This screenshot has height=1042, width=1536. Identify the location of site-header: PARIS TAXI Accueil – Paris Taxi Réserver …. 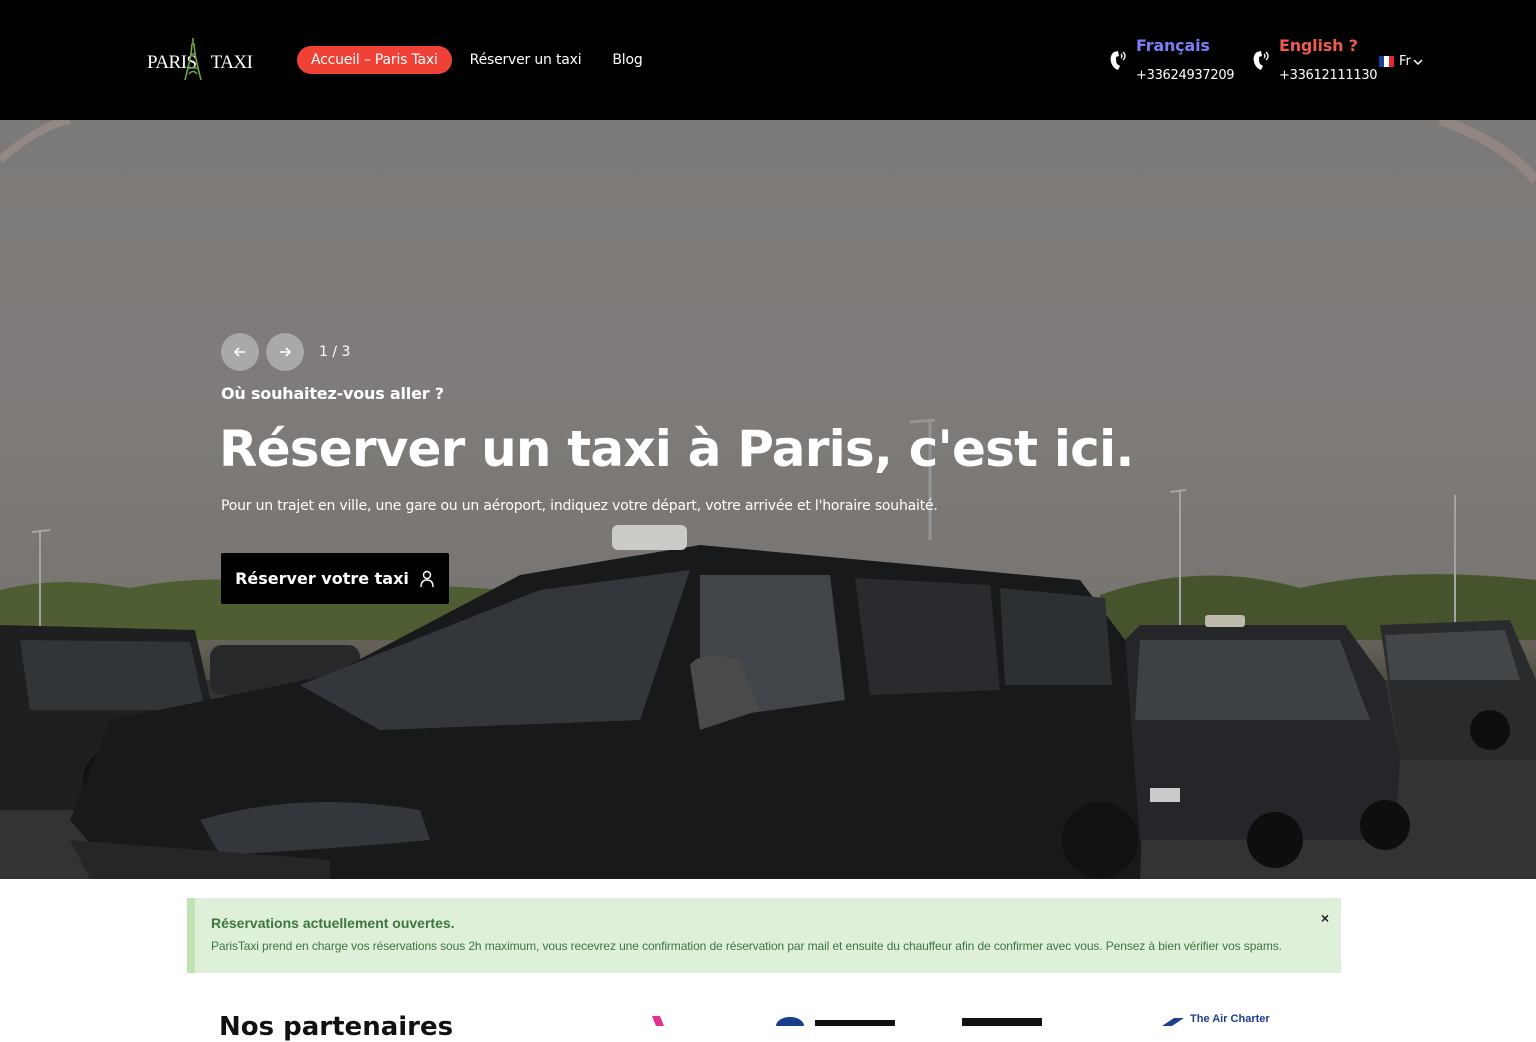
(768, 60).